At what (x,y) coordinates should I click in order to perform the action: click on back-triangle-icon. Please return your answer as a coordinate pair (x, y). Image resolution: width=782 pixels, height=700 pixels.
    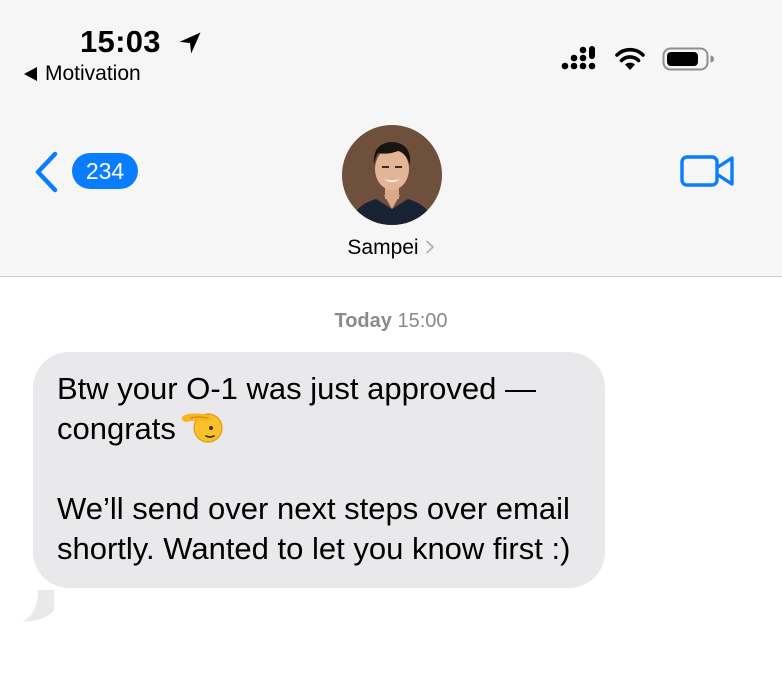
    Looking at the image, I should click on (30, 74).